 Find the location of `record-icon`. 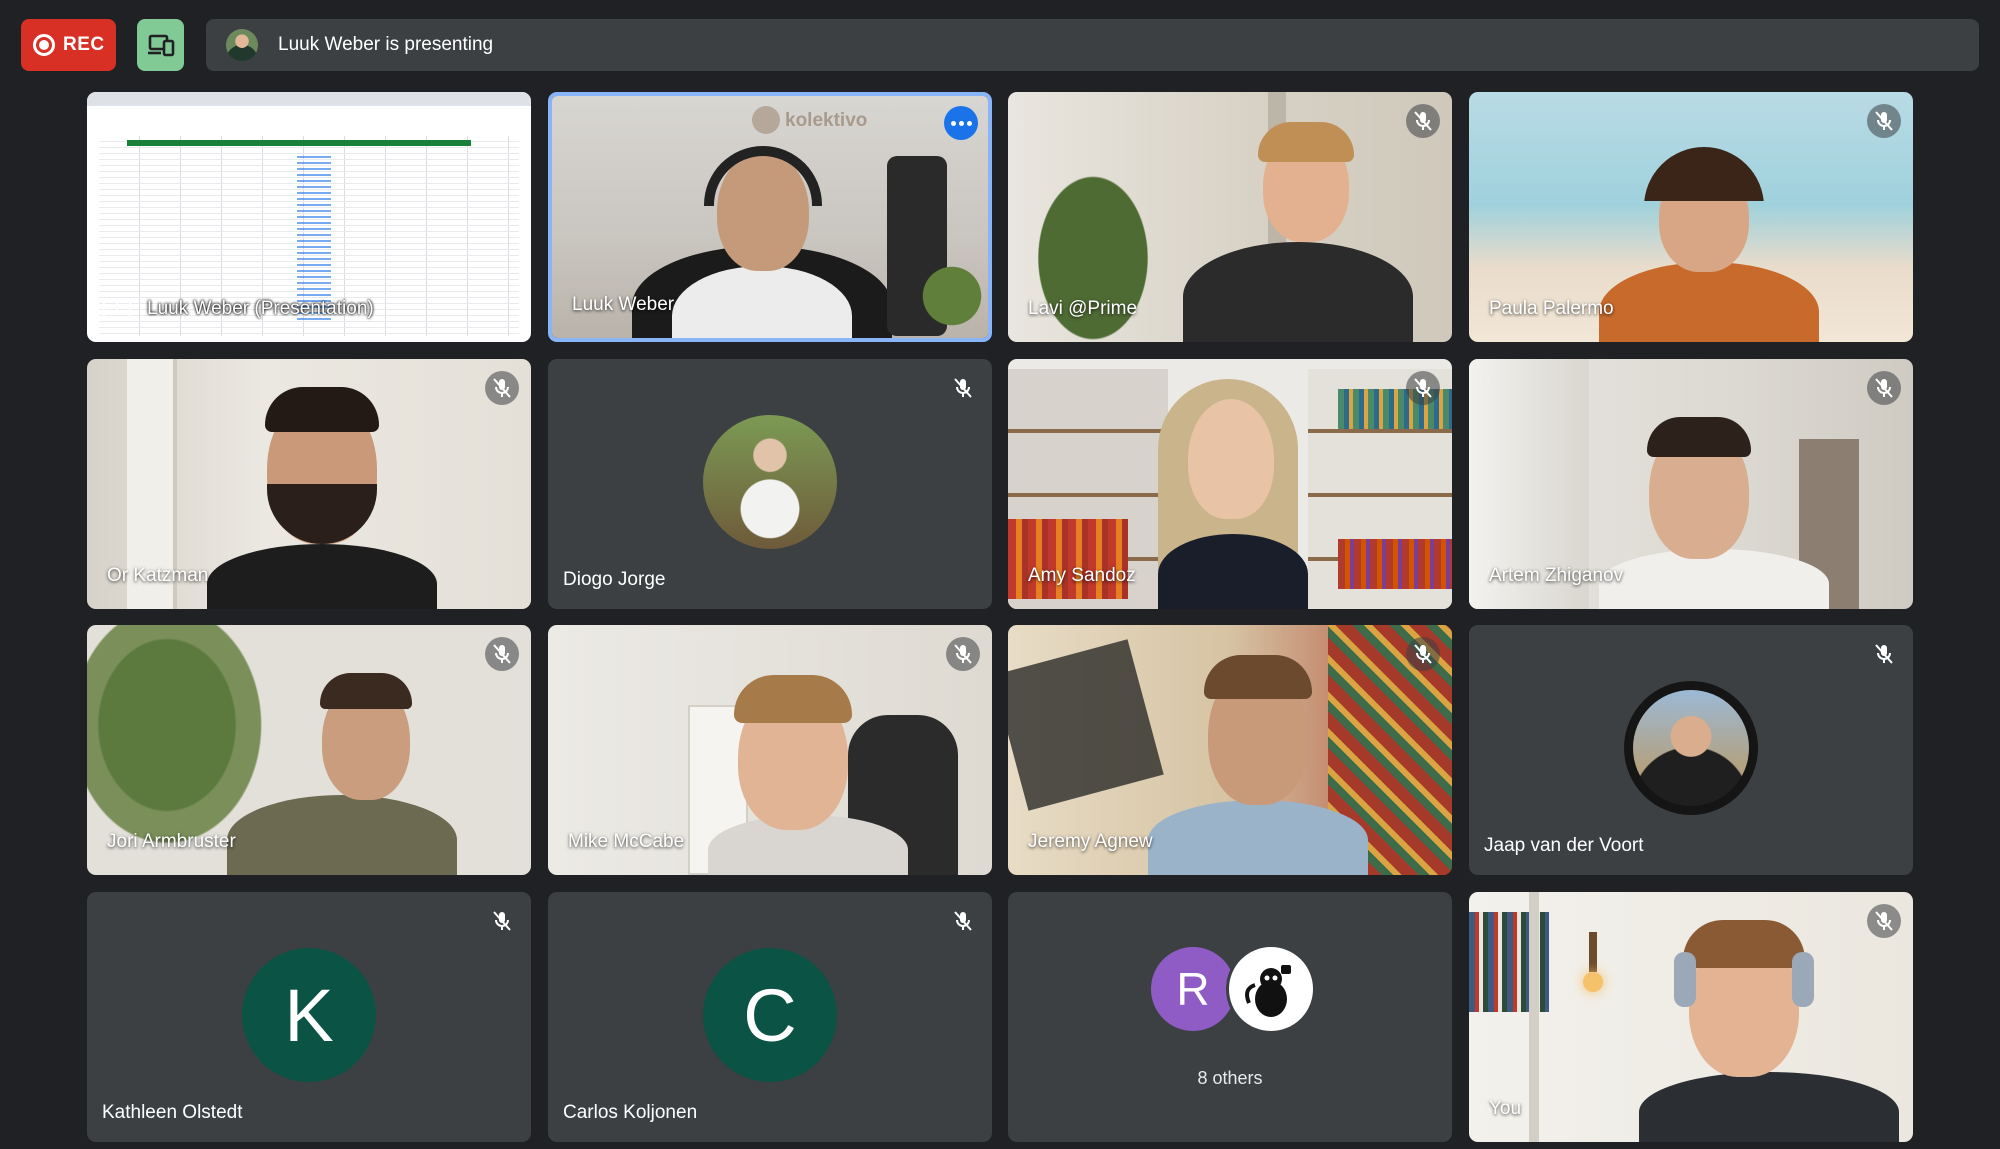

record-icon is located at coordinates (44, 45).